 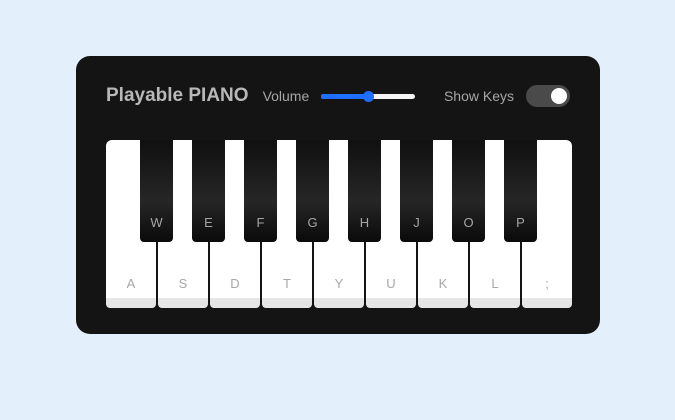 I want to click on black-key: G, so click(x=312, y=191).